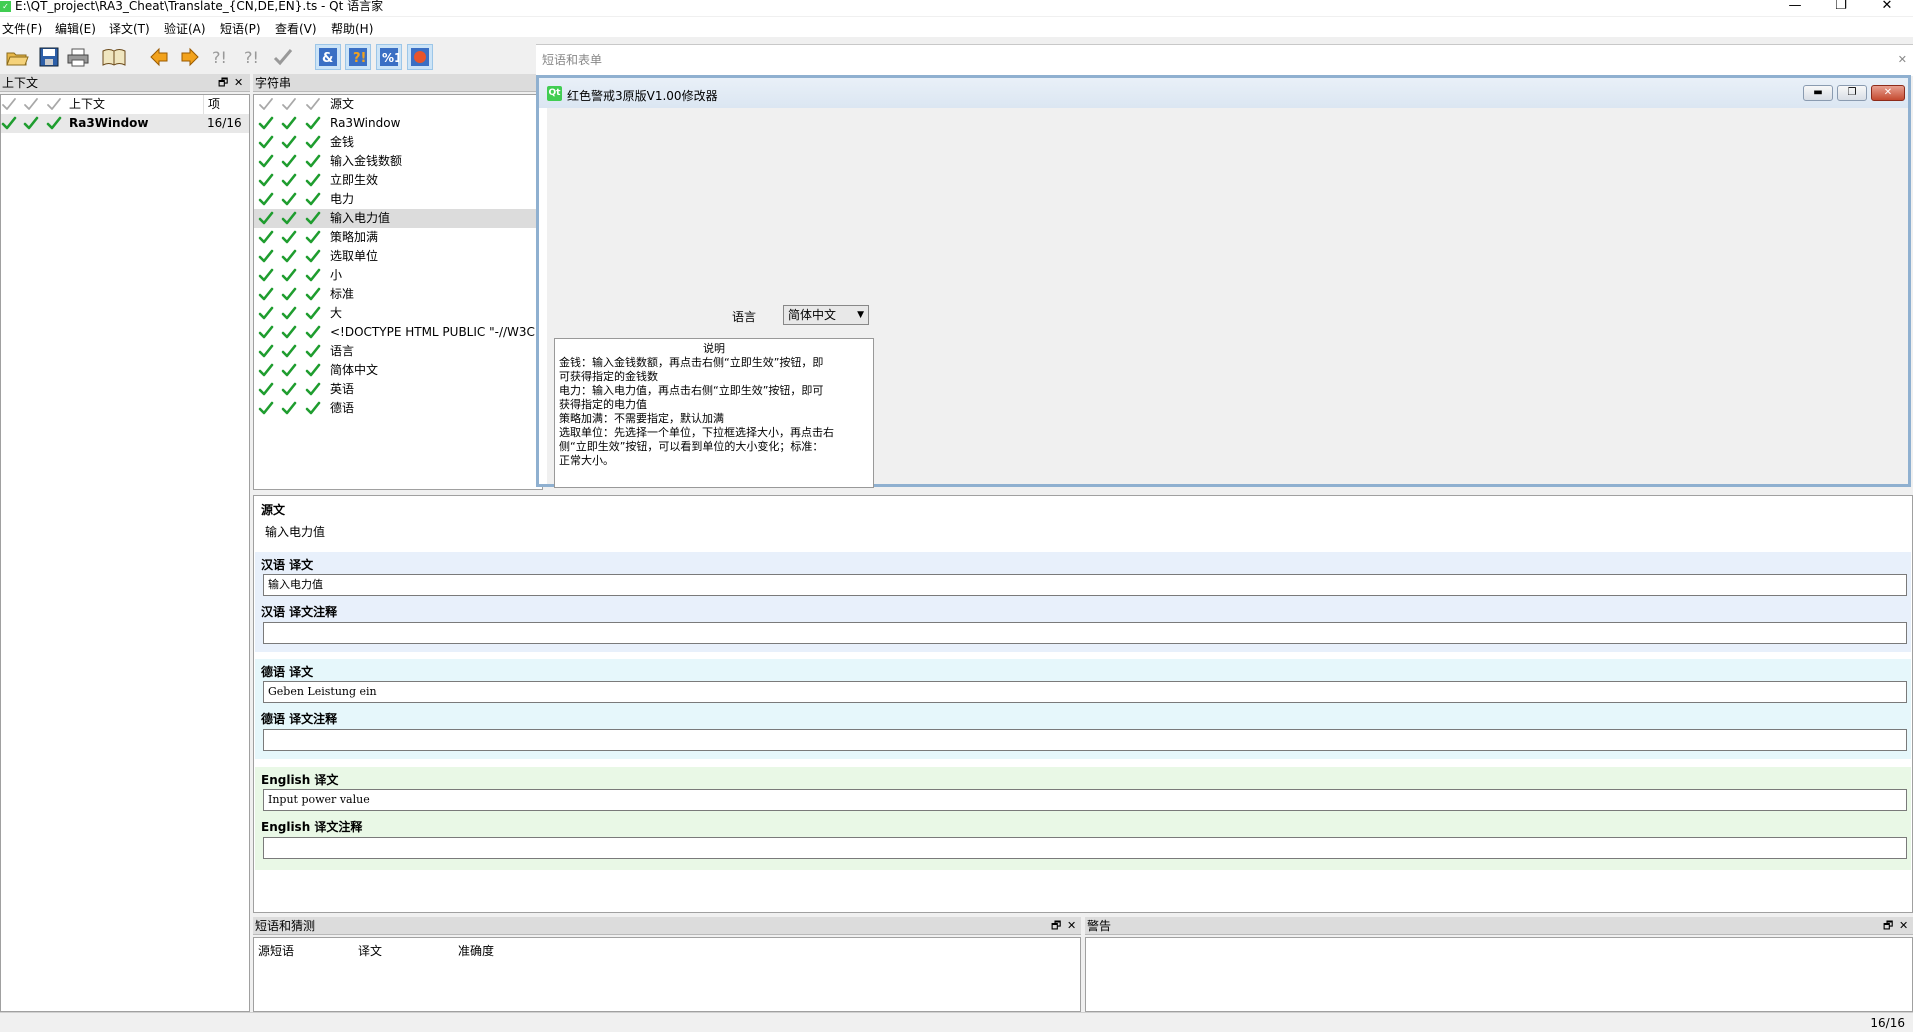  Describe the element at coordinates (398, 256) in the screenshot. I see `string-row: 选取单位` at that location.